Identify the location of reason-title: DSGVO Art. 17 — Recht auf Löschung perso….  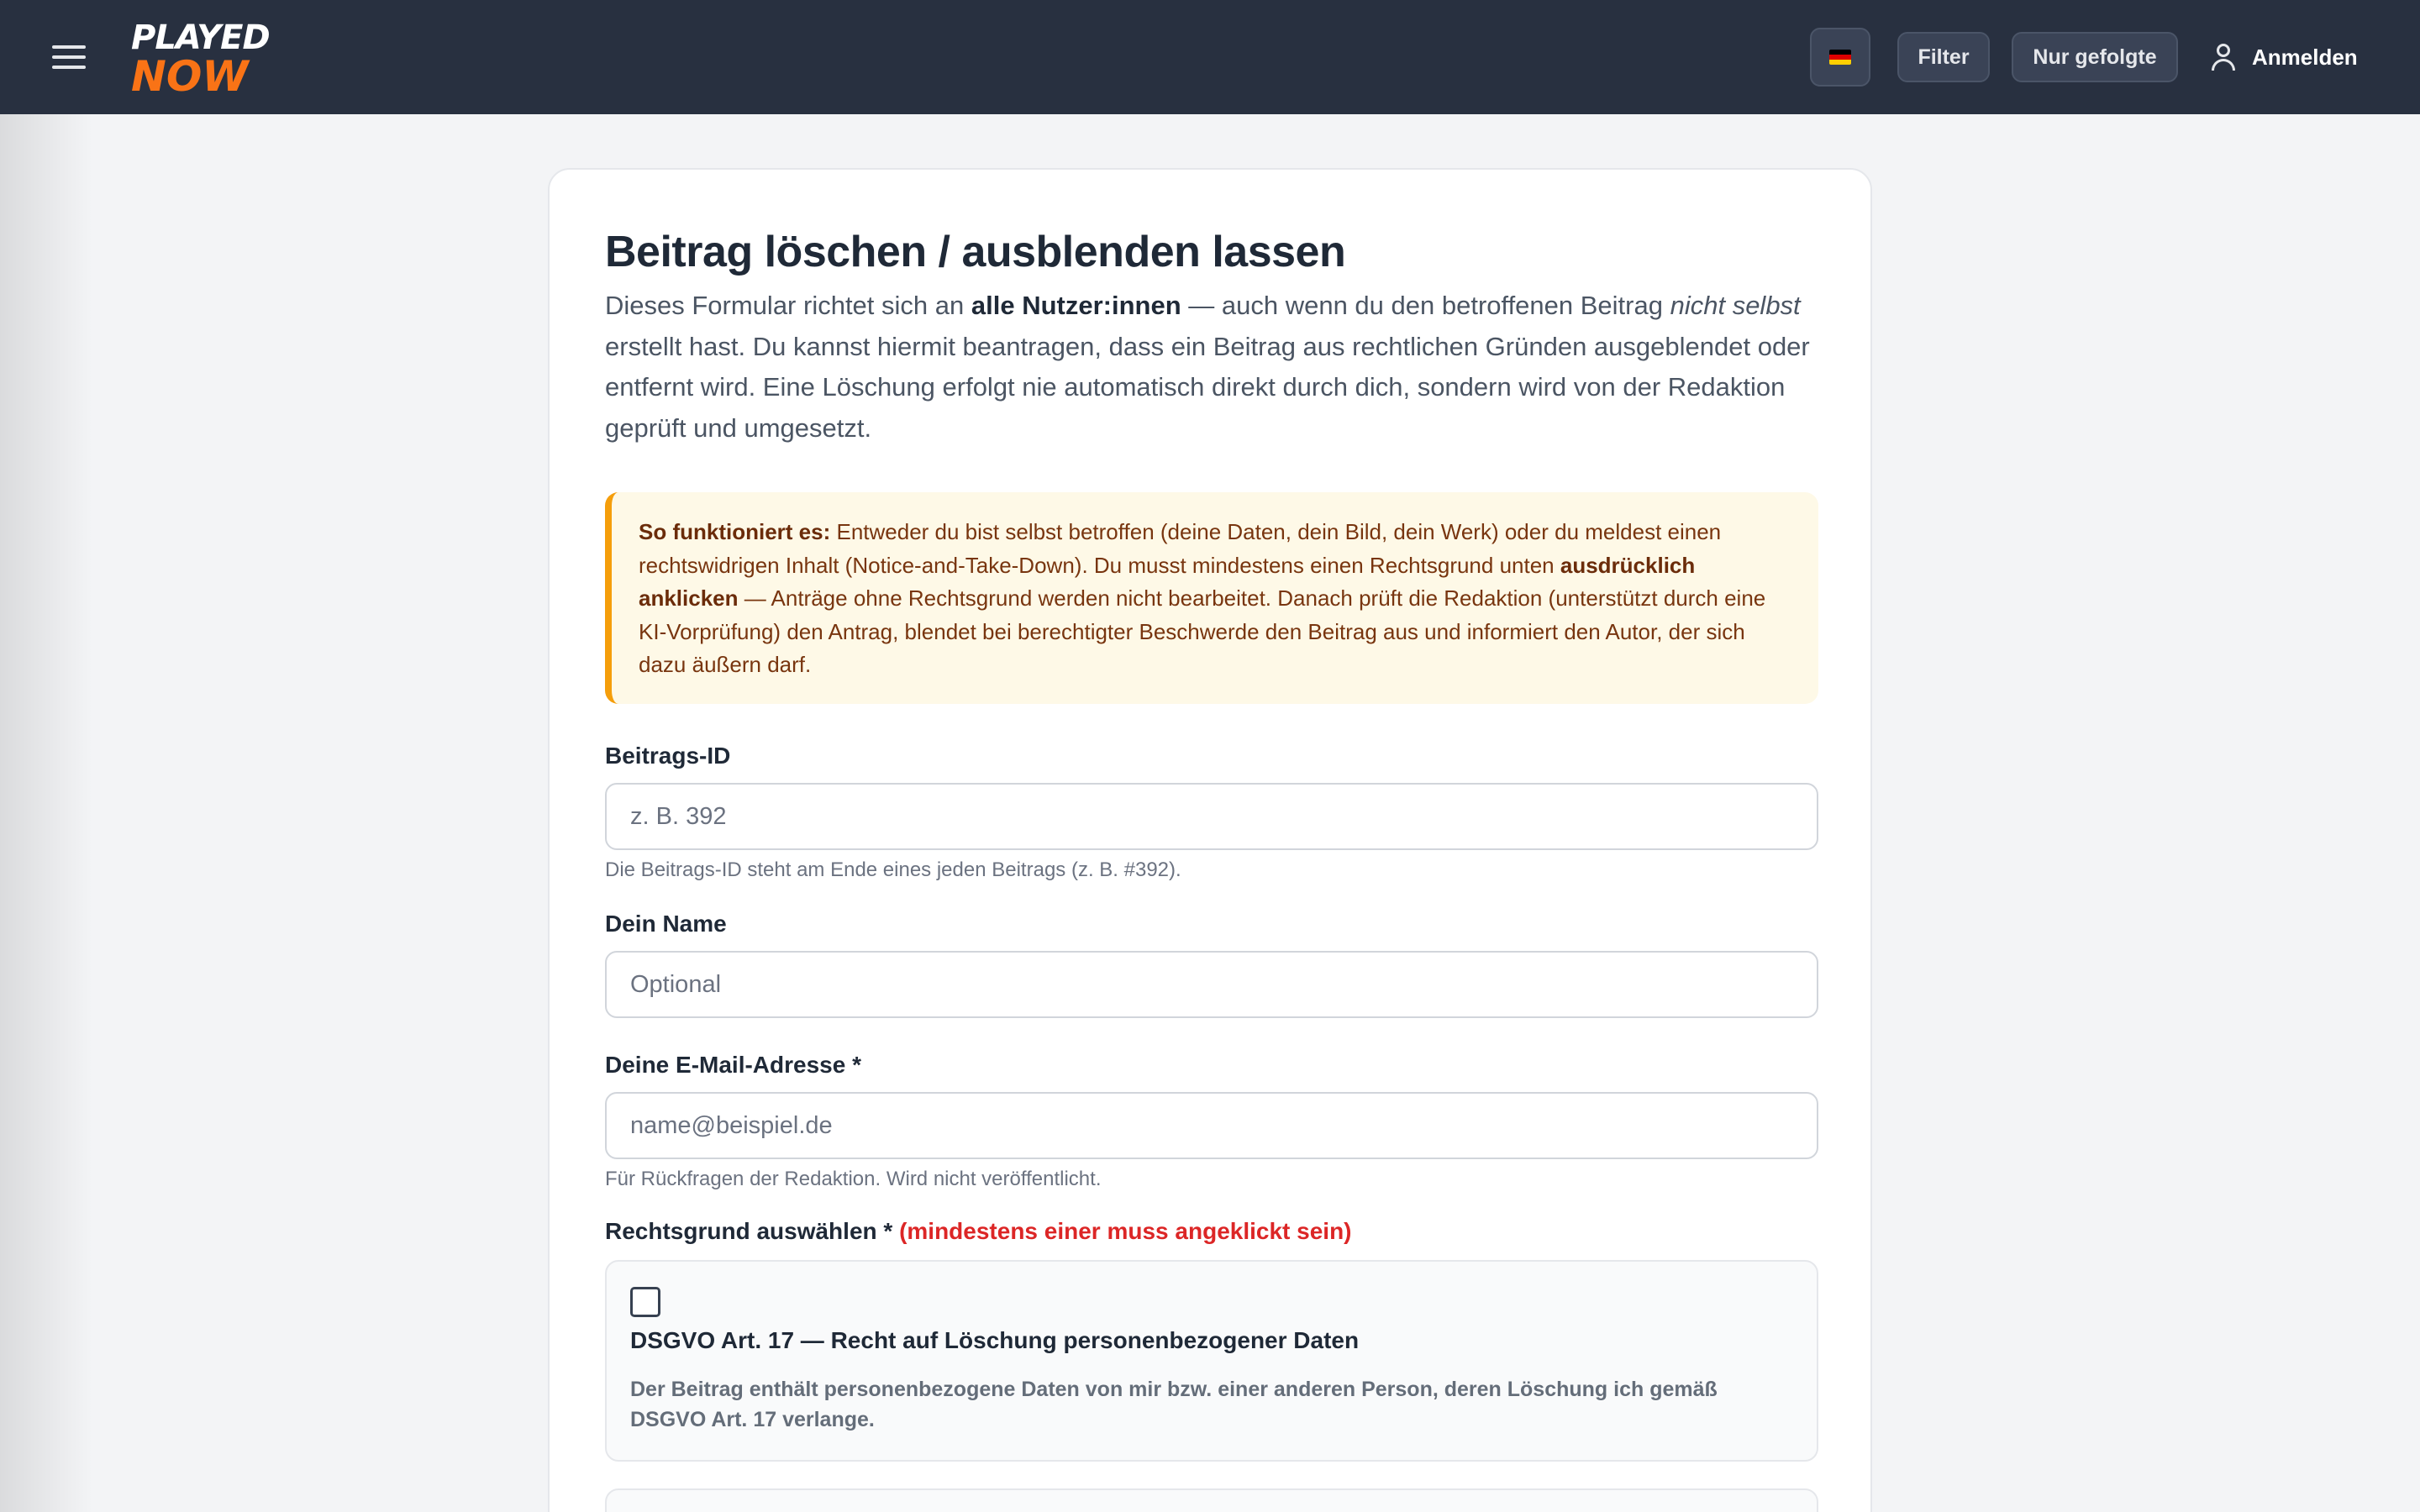
(995, 1340).